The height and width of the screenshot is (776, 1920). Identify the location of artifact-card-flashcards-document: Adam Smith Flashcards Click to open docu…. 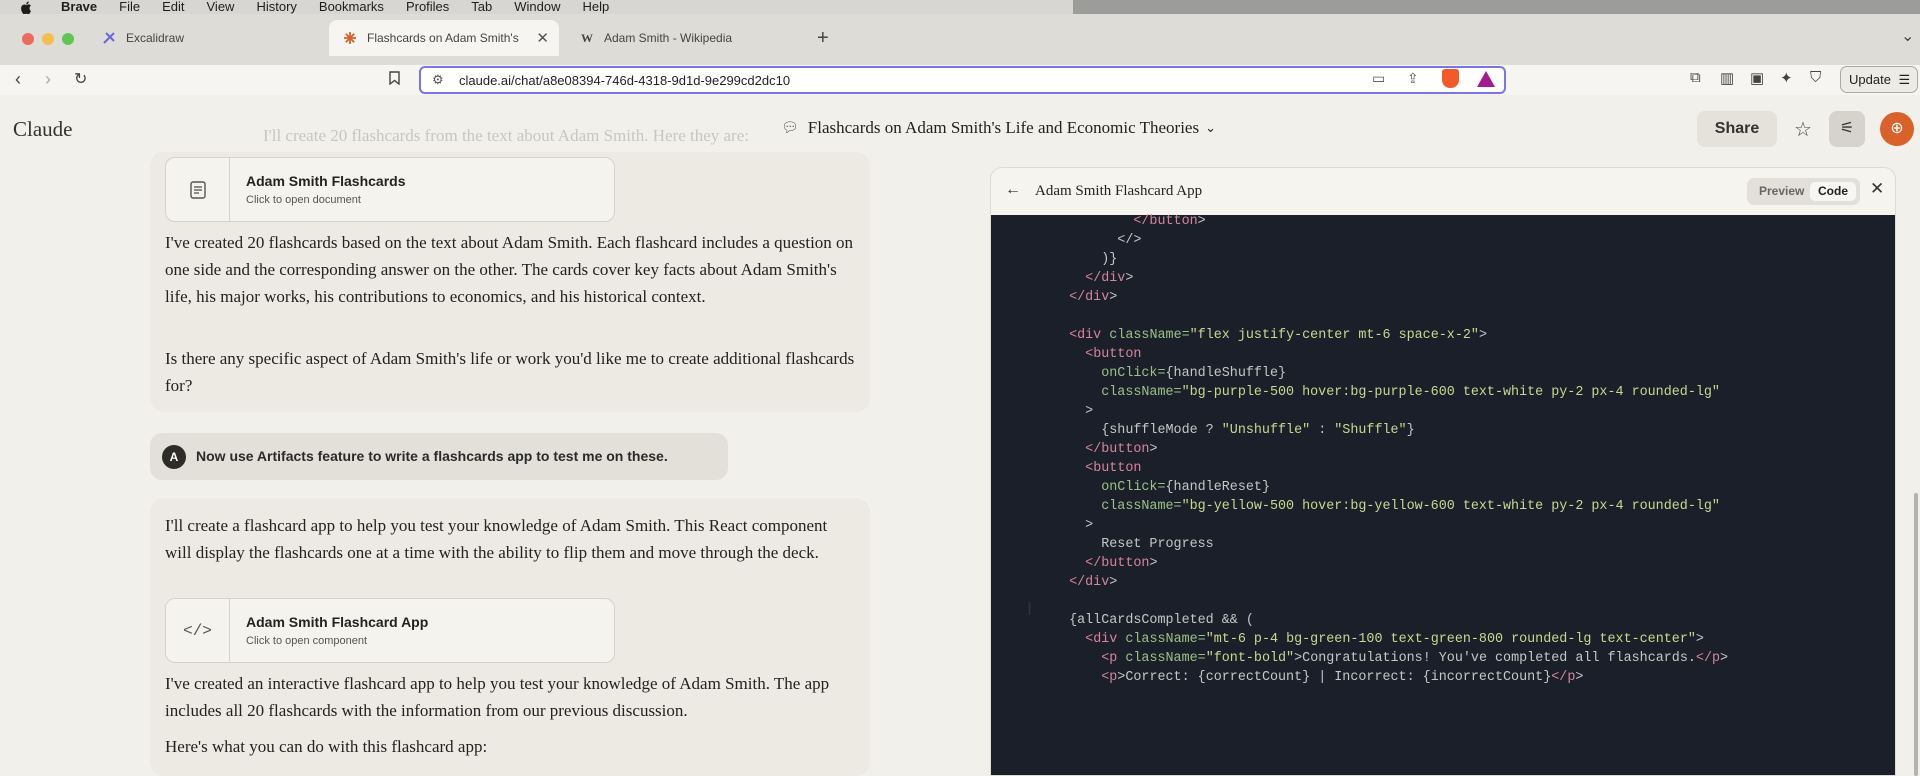
(390, 189).